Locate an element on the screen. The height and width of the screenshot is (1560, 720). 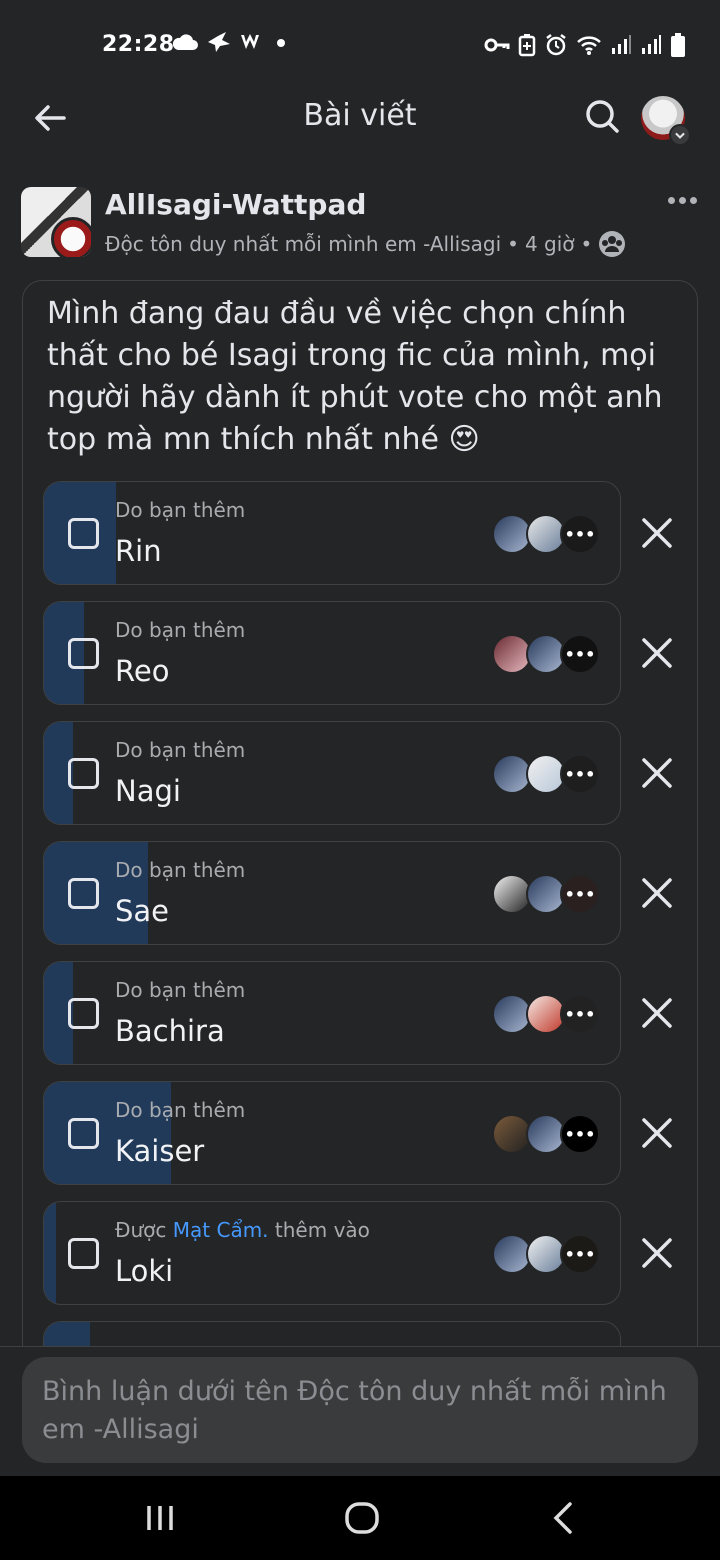
battery-saver-icon is located at coordinates (527, 45).